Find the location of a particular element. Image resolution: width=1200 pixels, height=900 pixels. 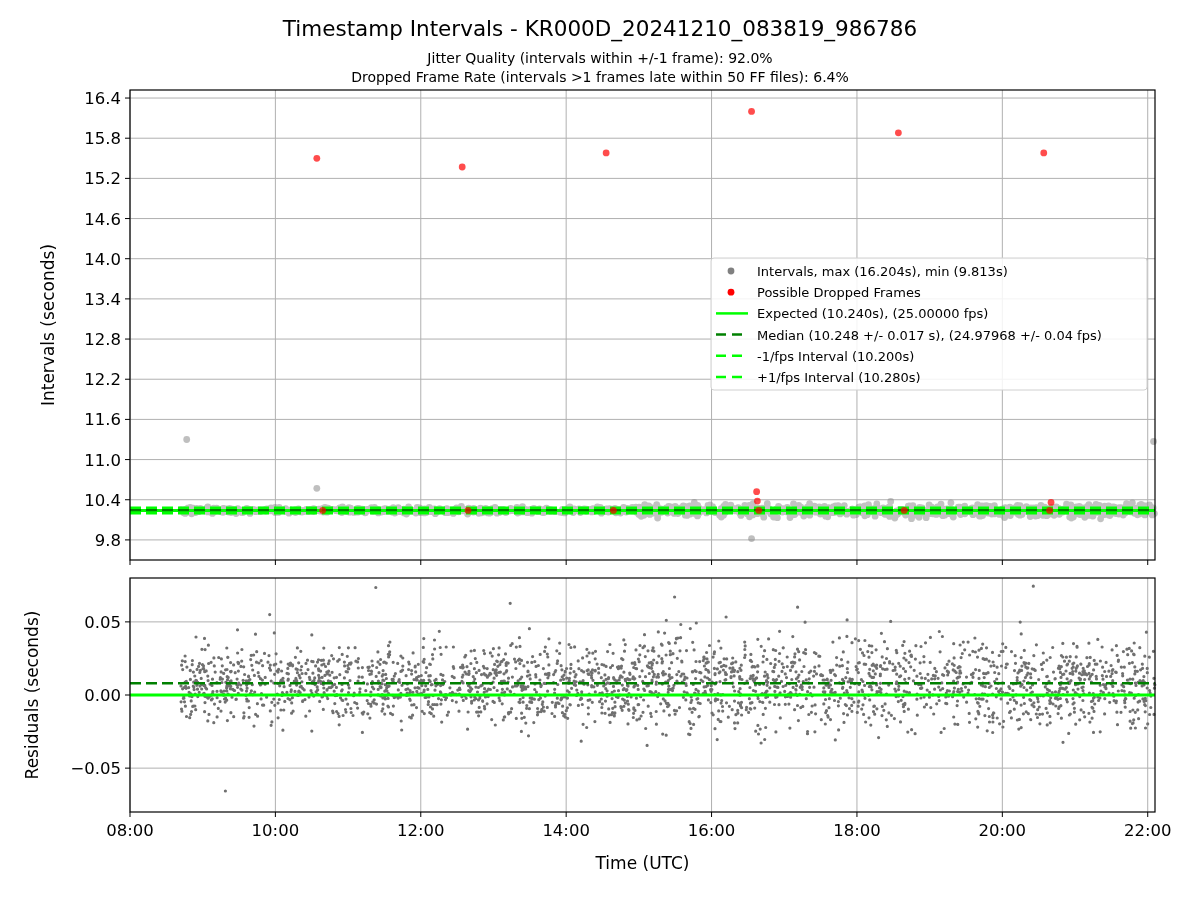

legend-label: Intervals, max (16.204s), min (9.813s) is located at coordinates (882, 271).